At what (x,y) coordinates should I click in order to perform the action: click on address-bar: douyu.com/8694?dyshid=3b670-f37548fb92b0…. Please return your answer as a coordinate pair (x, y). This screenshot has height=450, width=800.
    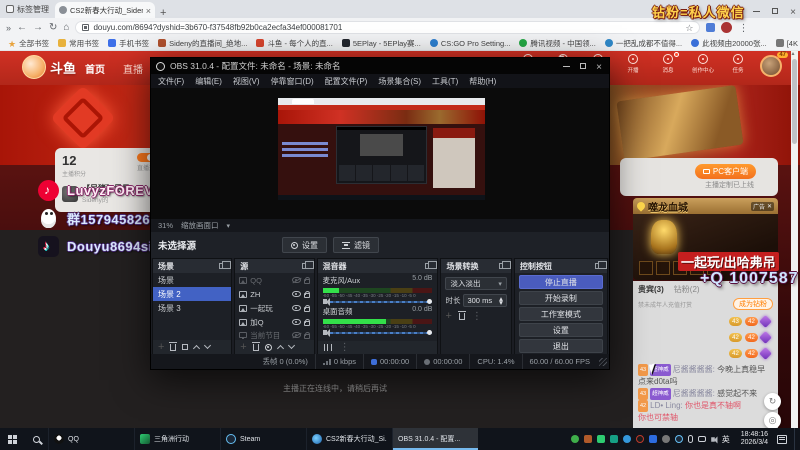
    Looking at the image, I should click on (388, 27).